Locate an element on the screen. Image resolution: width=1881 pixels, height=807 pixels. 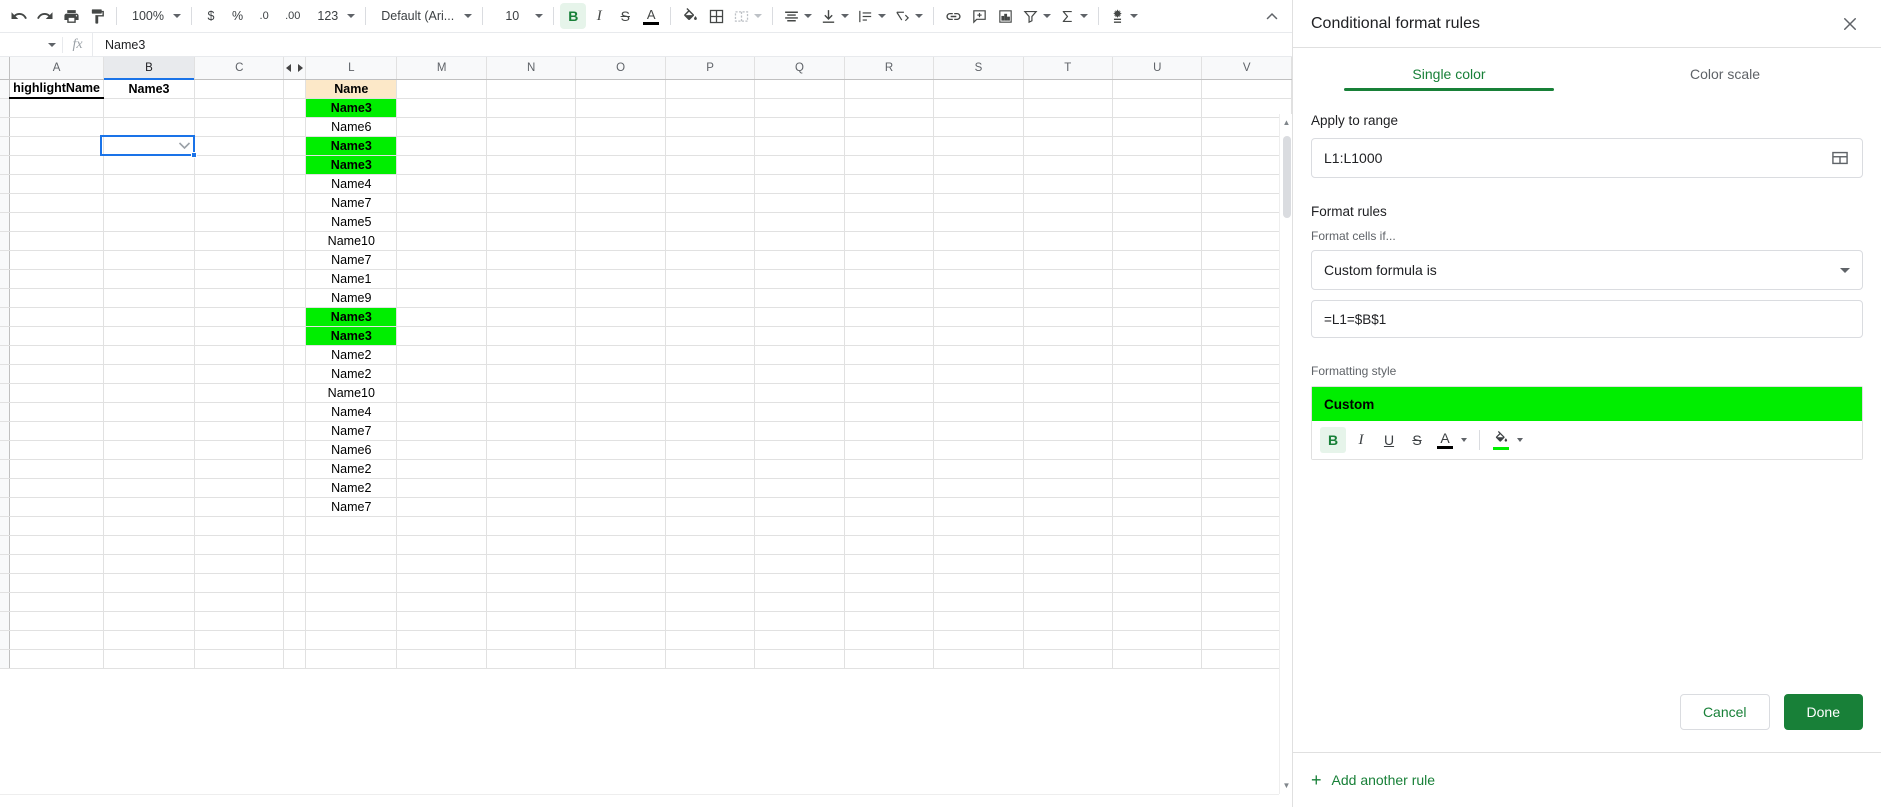
cell-U28 is located at coordinates (1157, 602).